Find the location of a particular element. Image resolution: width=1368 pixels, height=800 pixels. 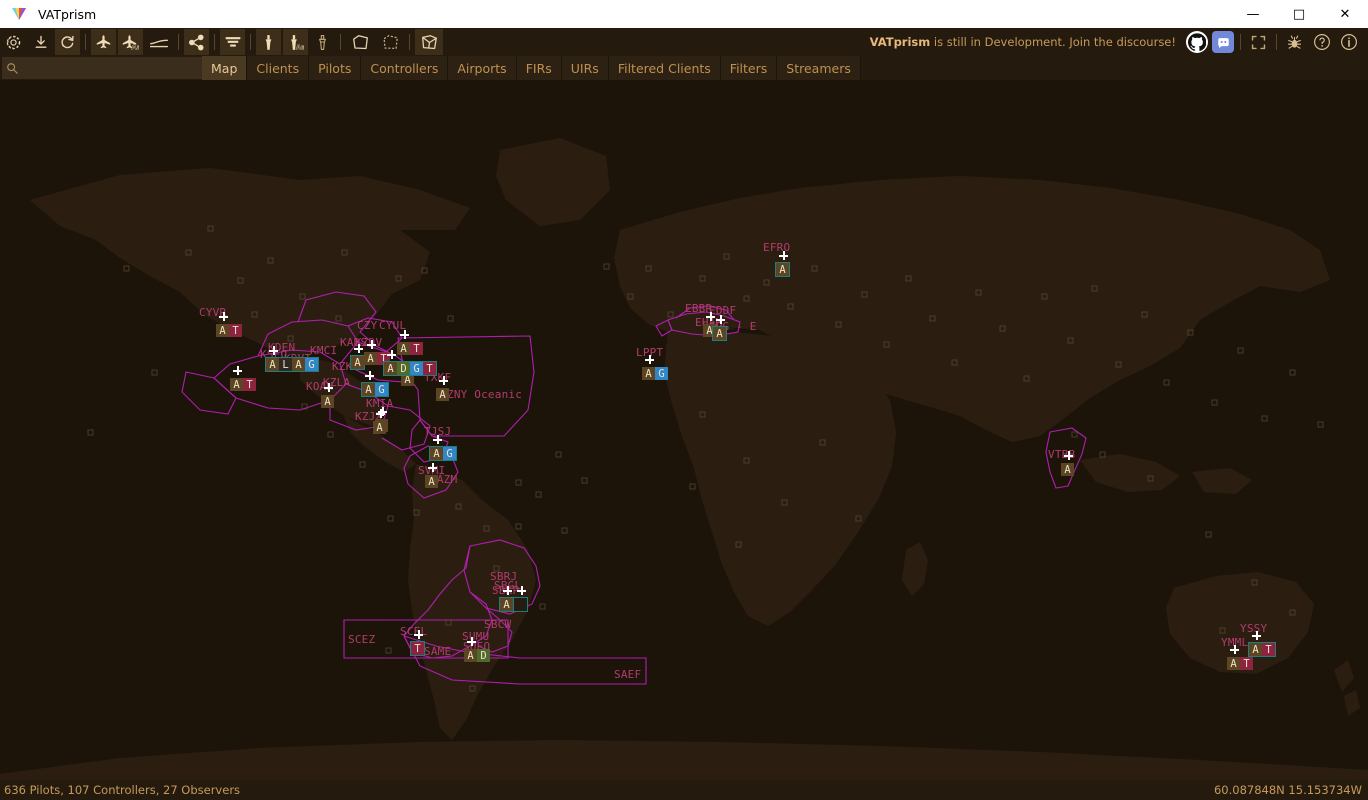

airport-marker-badge is located at coordinates (520, 604).